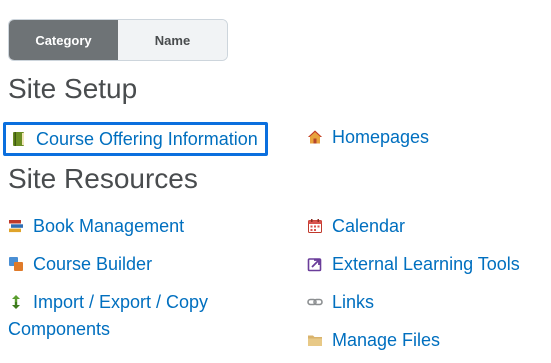 The width and height of the screenshot is (551, 363). Describe the element at coordinates (19, 139) in the screenshot. I see `book-icon` at that location.